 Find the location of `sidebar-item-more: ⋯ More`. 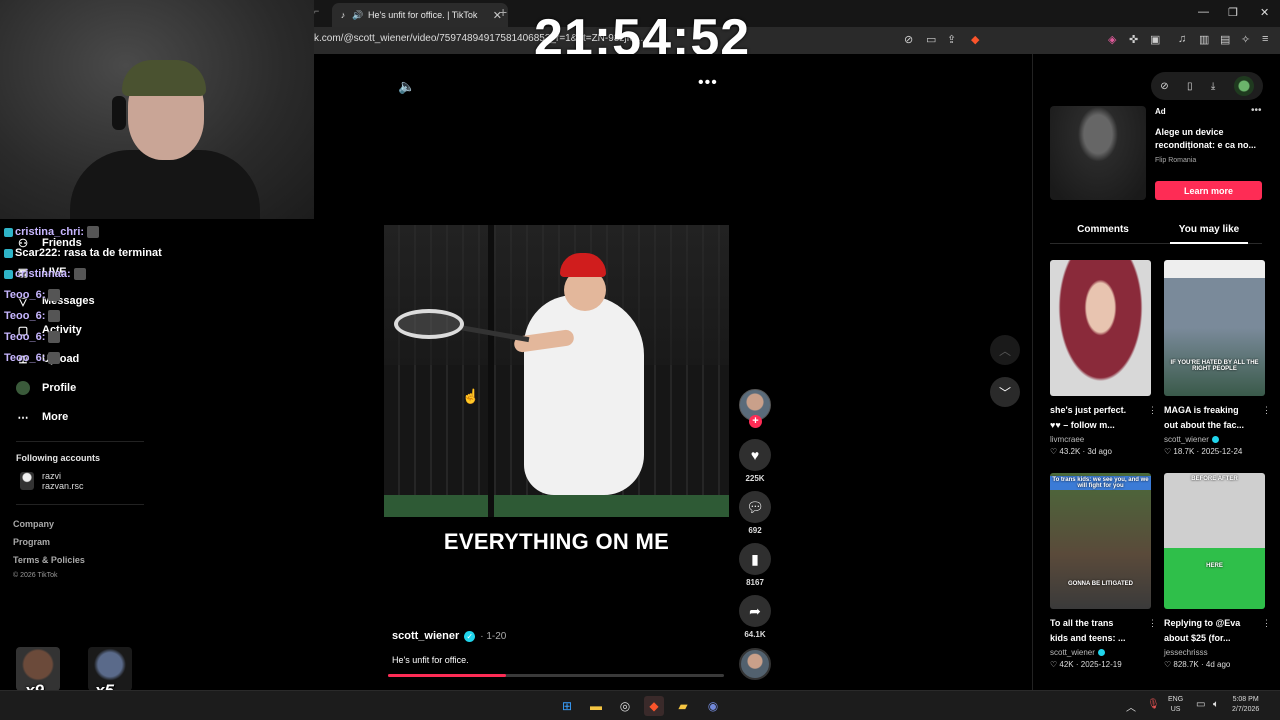

sidebar-item-more: ⋯ More is located at coordinates (42, 417).